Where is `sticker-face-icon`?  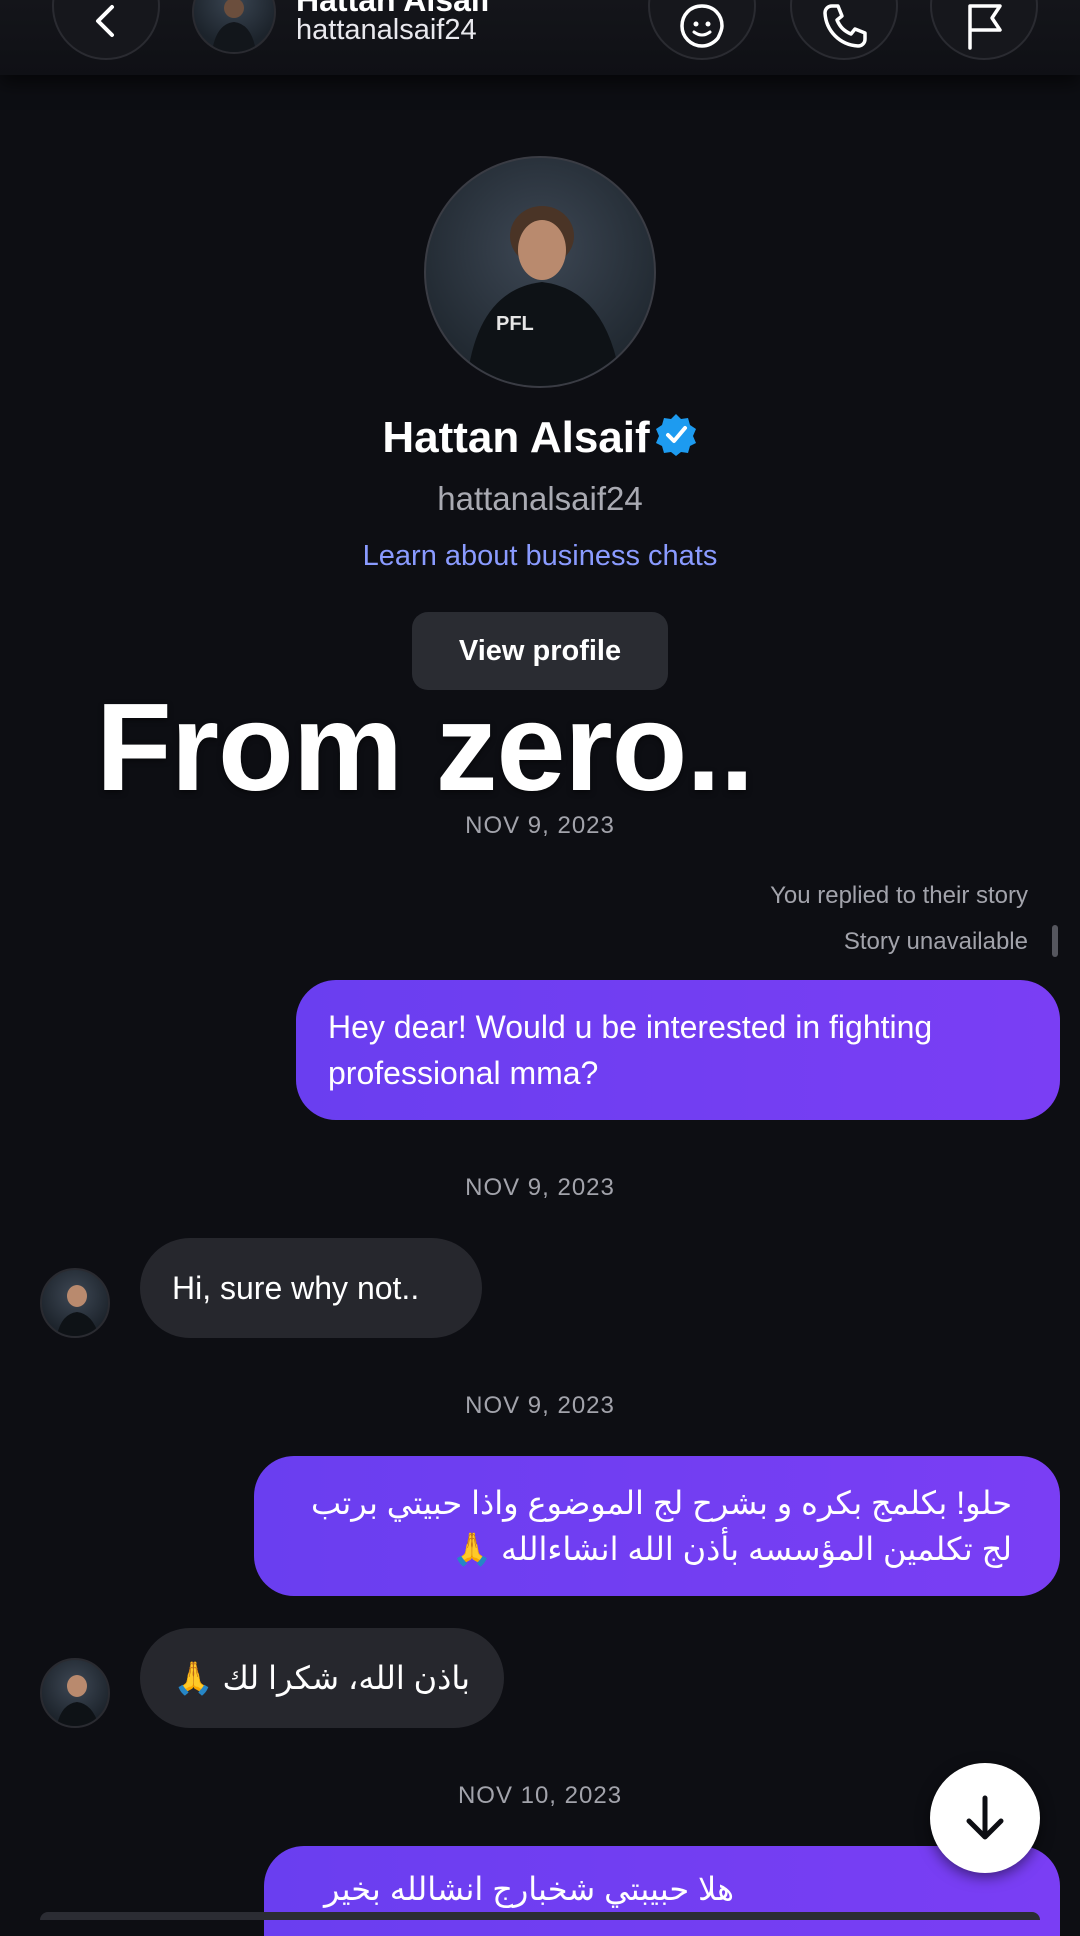 sticker-face-icon is located at coordinates (702, 26).